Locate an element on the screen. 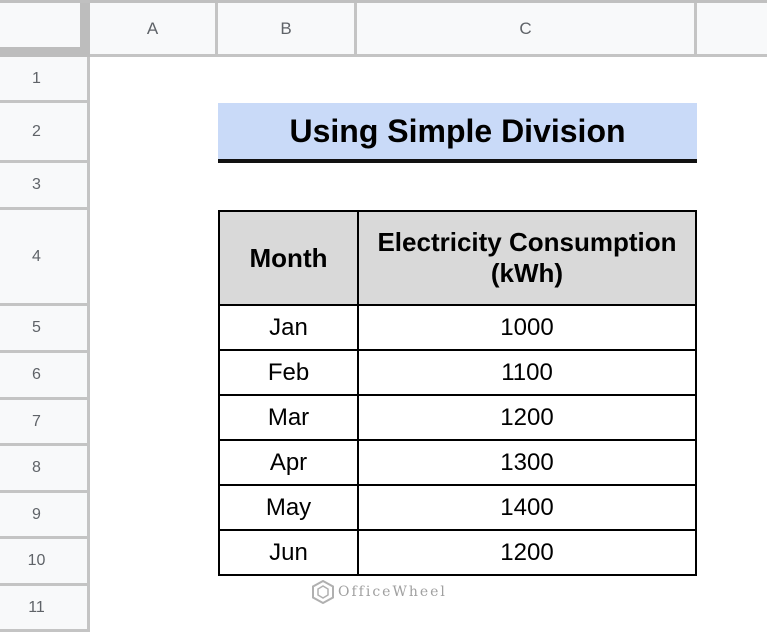 The image size is (767, 634). frozen-row-handle is located at coordinates (45, 52).